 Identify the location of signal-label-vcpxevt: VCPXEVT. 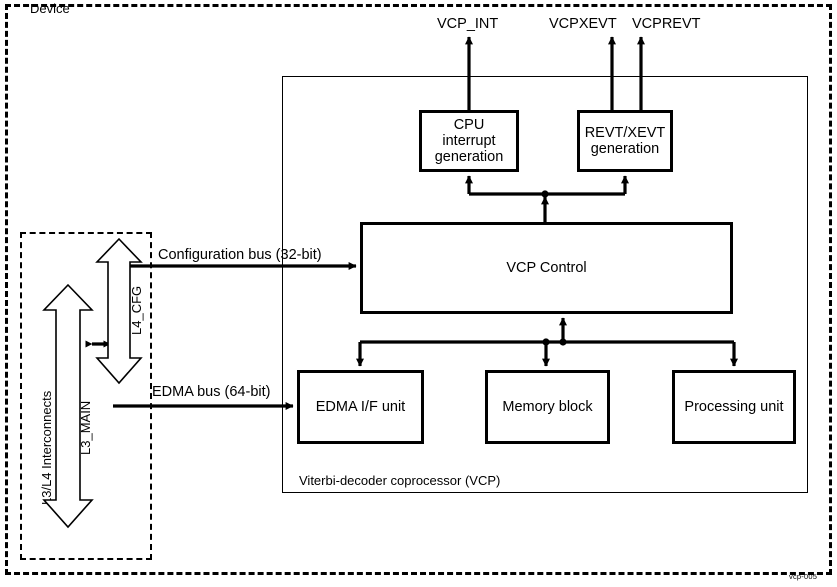
(583, 24).